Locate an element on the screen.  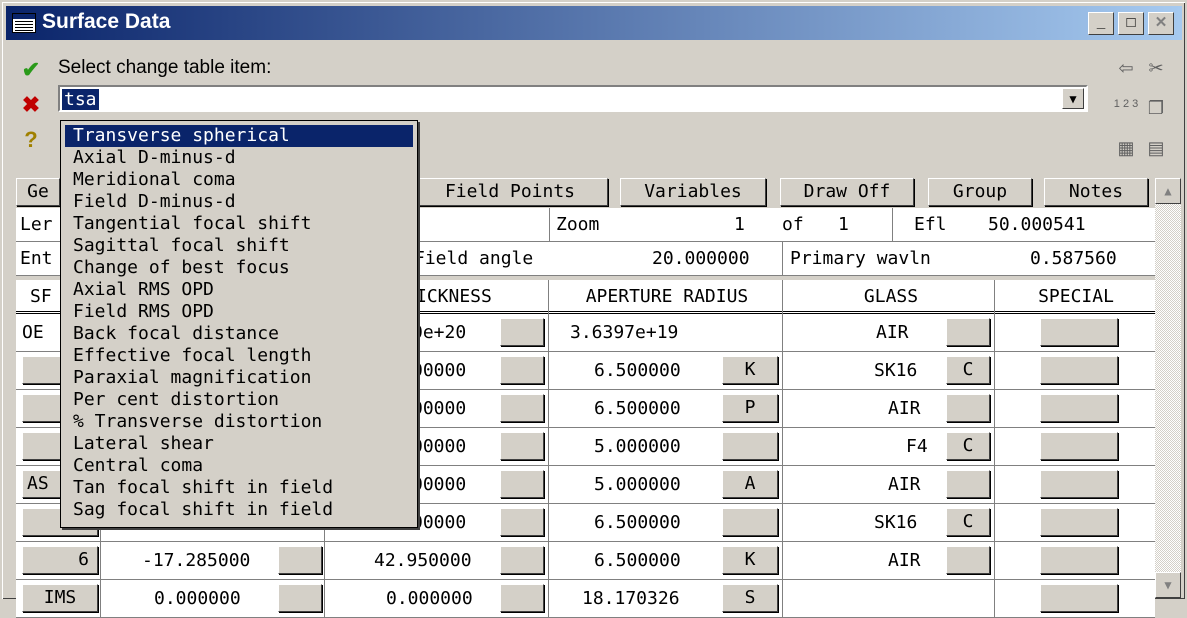
change-table-input: tsa ▼ is located at coordinates (573, 98).